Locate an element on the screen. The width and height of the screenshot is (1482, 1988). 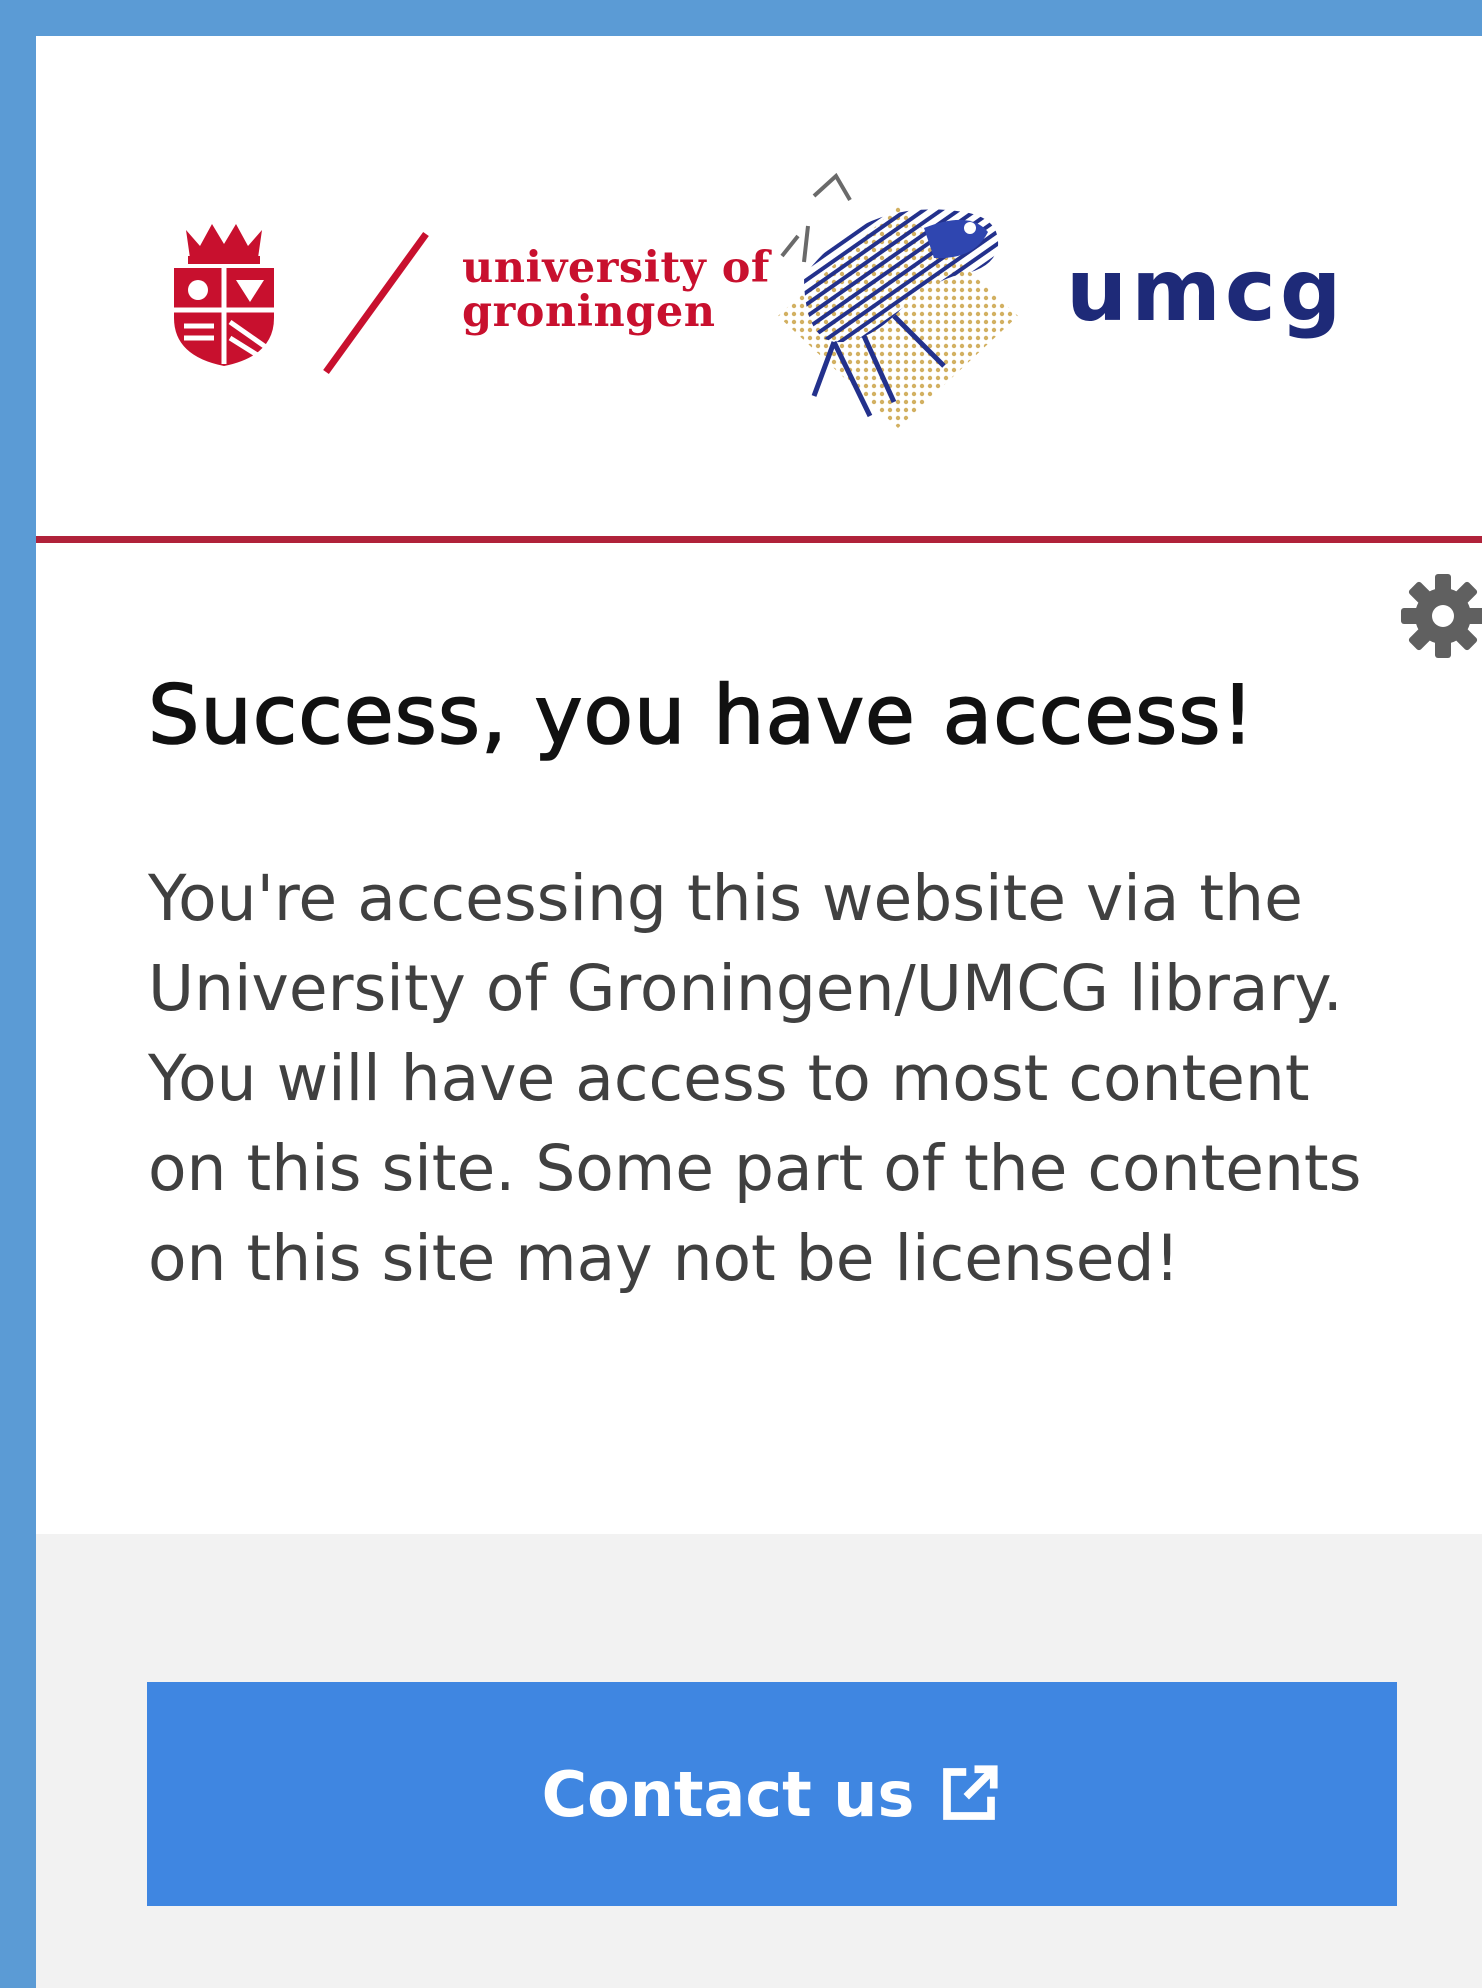
university-logo-line2: groningen is located at coordinates (589, 312).